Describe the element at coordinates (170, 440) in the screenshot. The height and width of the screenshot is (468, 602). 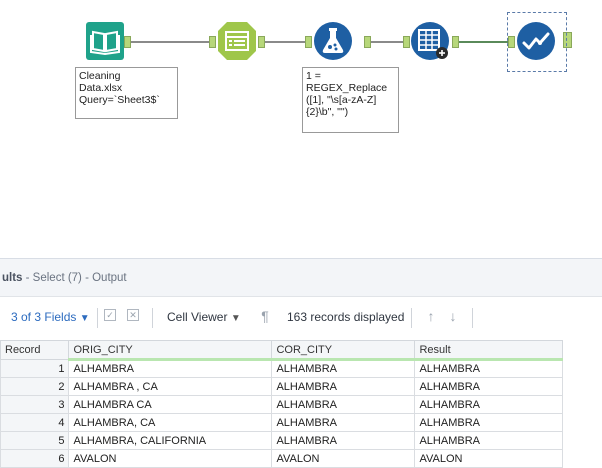
I see `cell-orig-city: ALHAMBRA, CALIFORNIA` at that location.